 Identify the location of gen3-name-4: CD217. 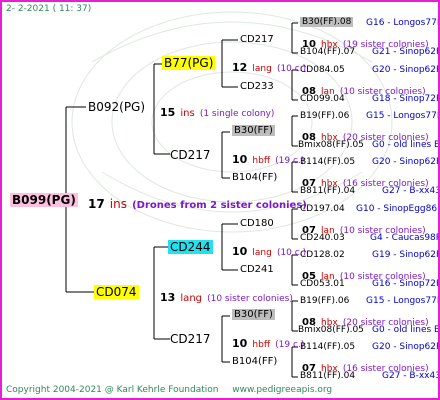
(190, 339).